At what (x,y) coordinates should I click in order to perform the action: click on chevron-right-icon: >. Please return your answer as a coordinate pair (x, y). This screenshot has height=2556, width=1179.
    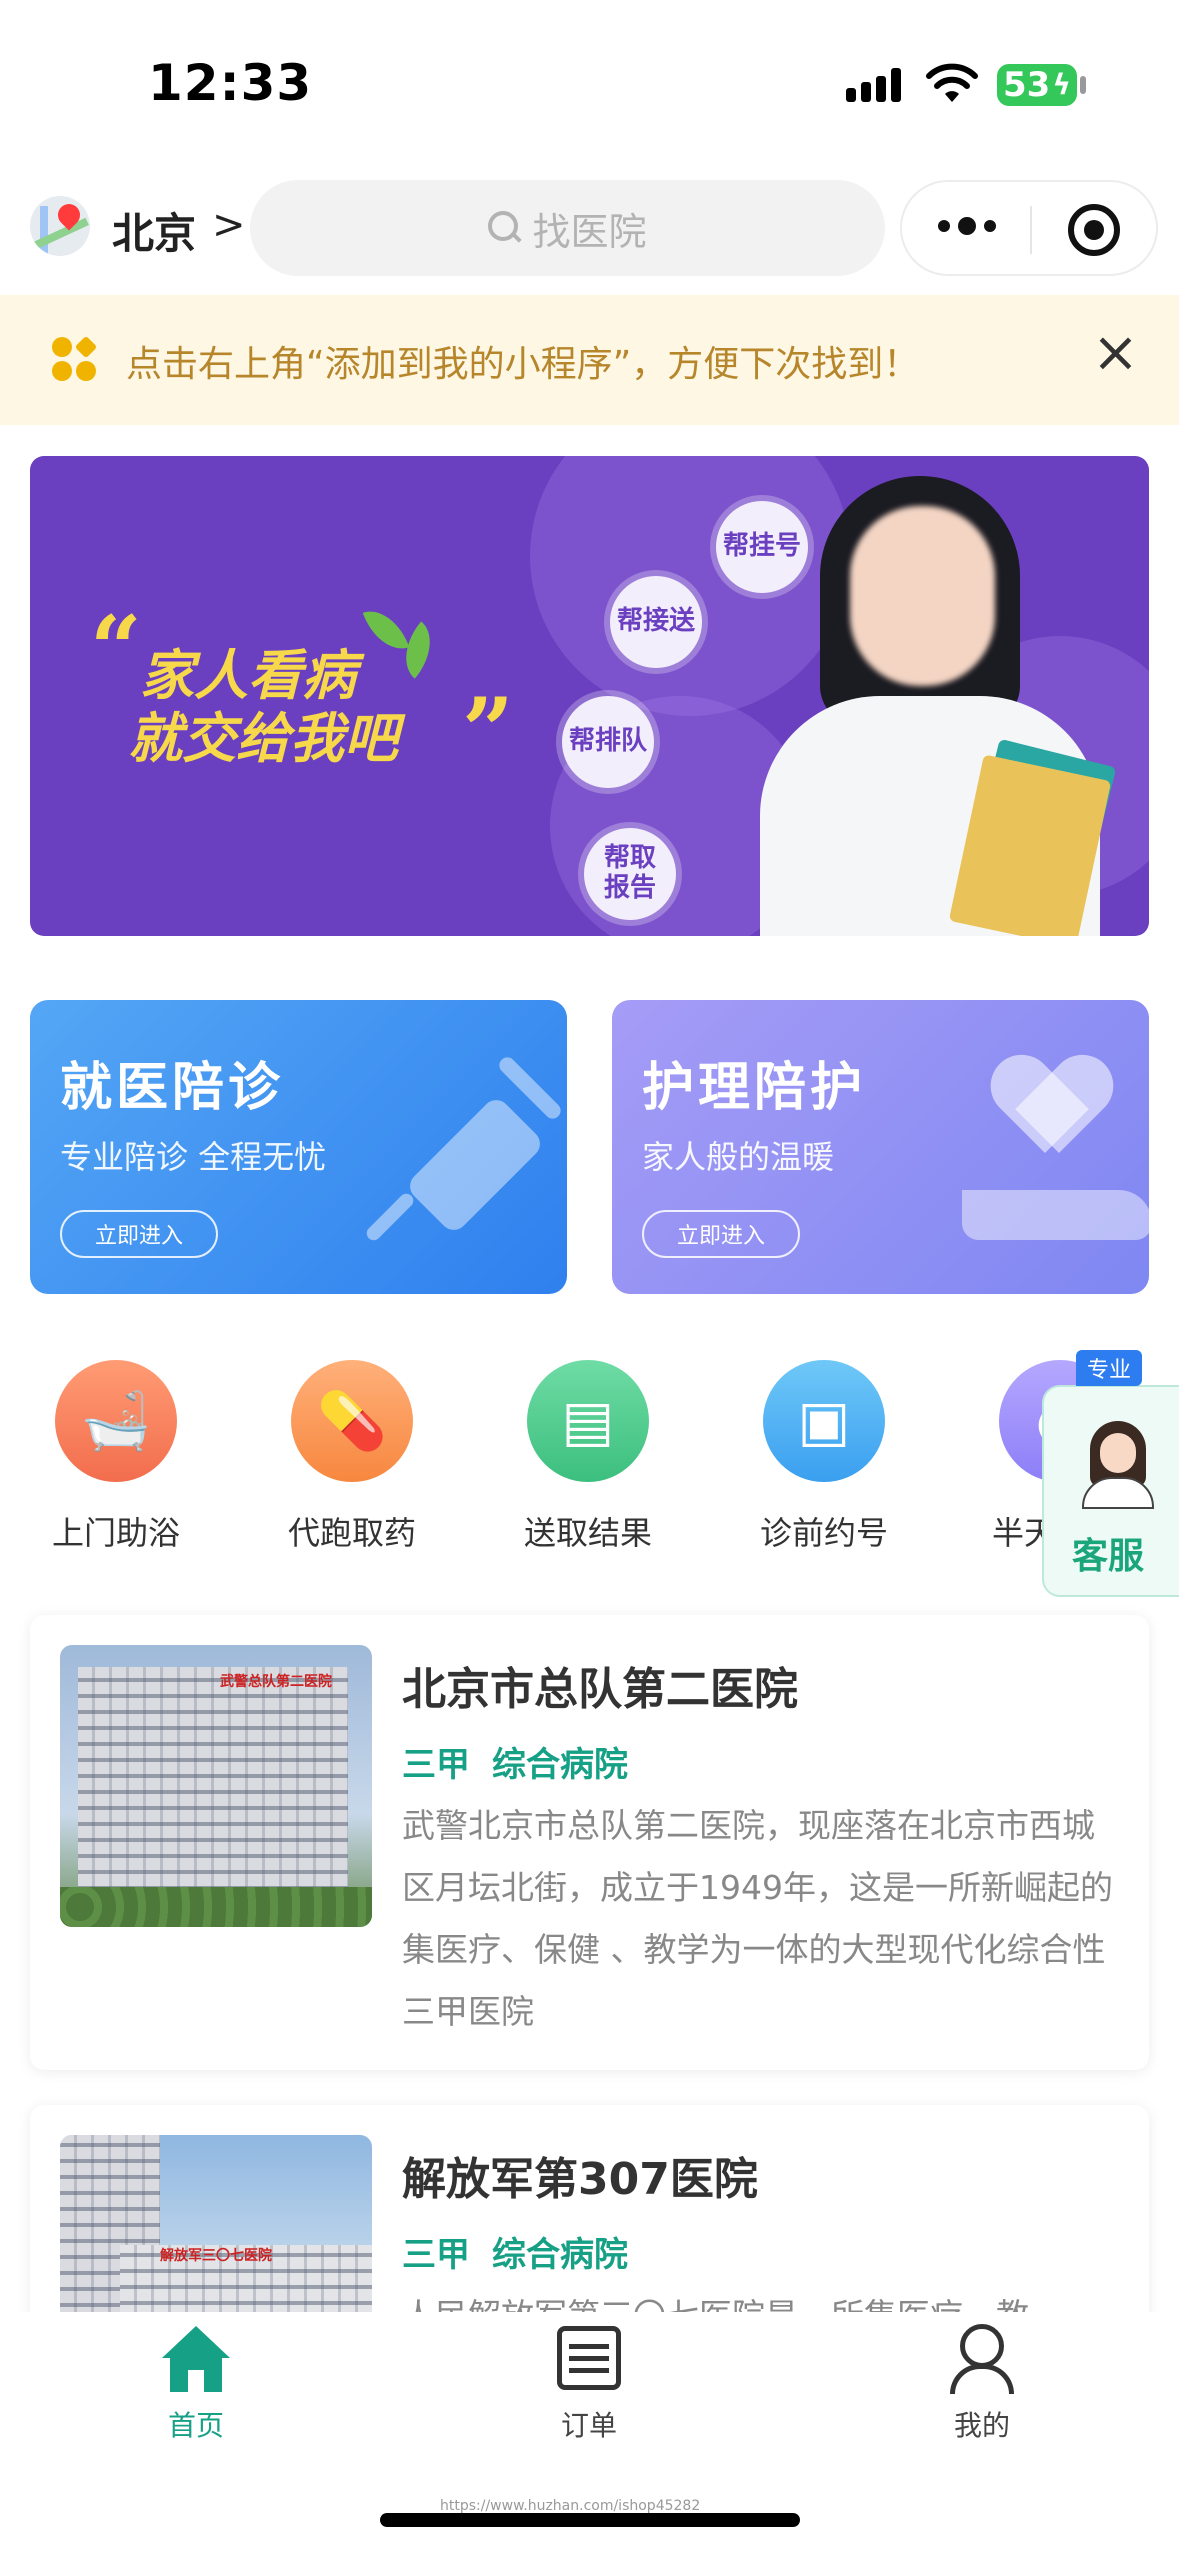
    Looking at the image, I should click on (229, 225).